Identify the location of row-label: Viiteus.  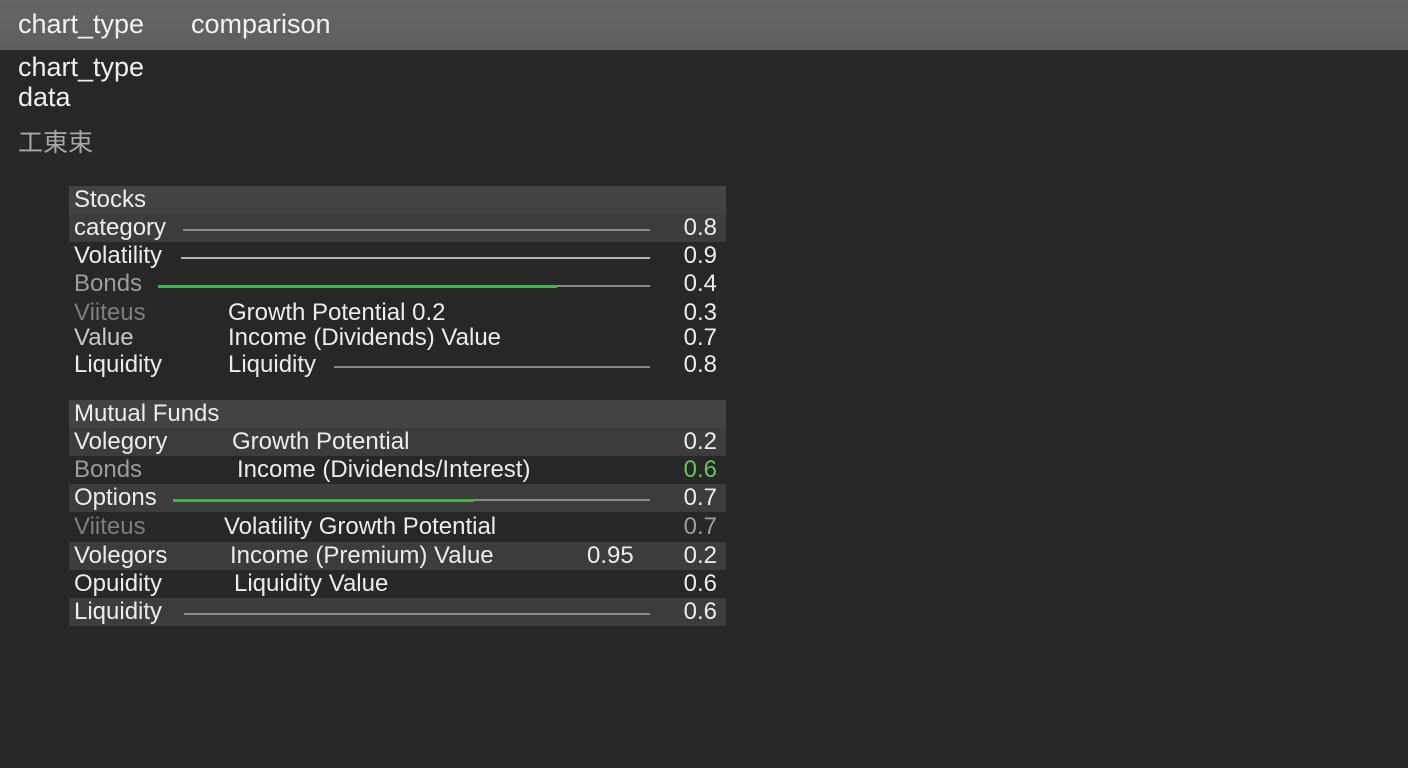
(110, 526).